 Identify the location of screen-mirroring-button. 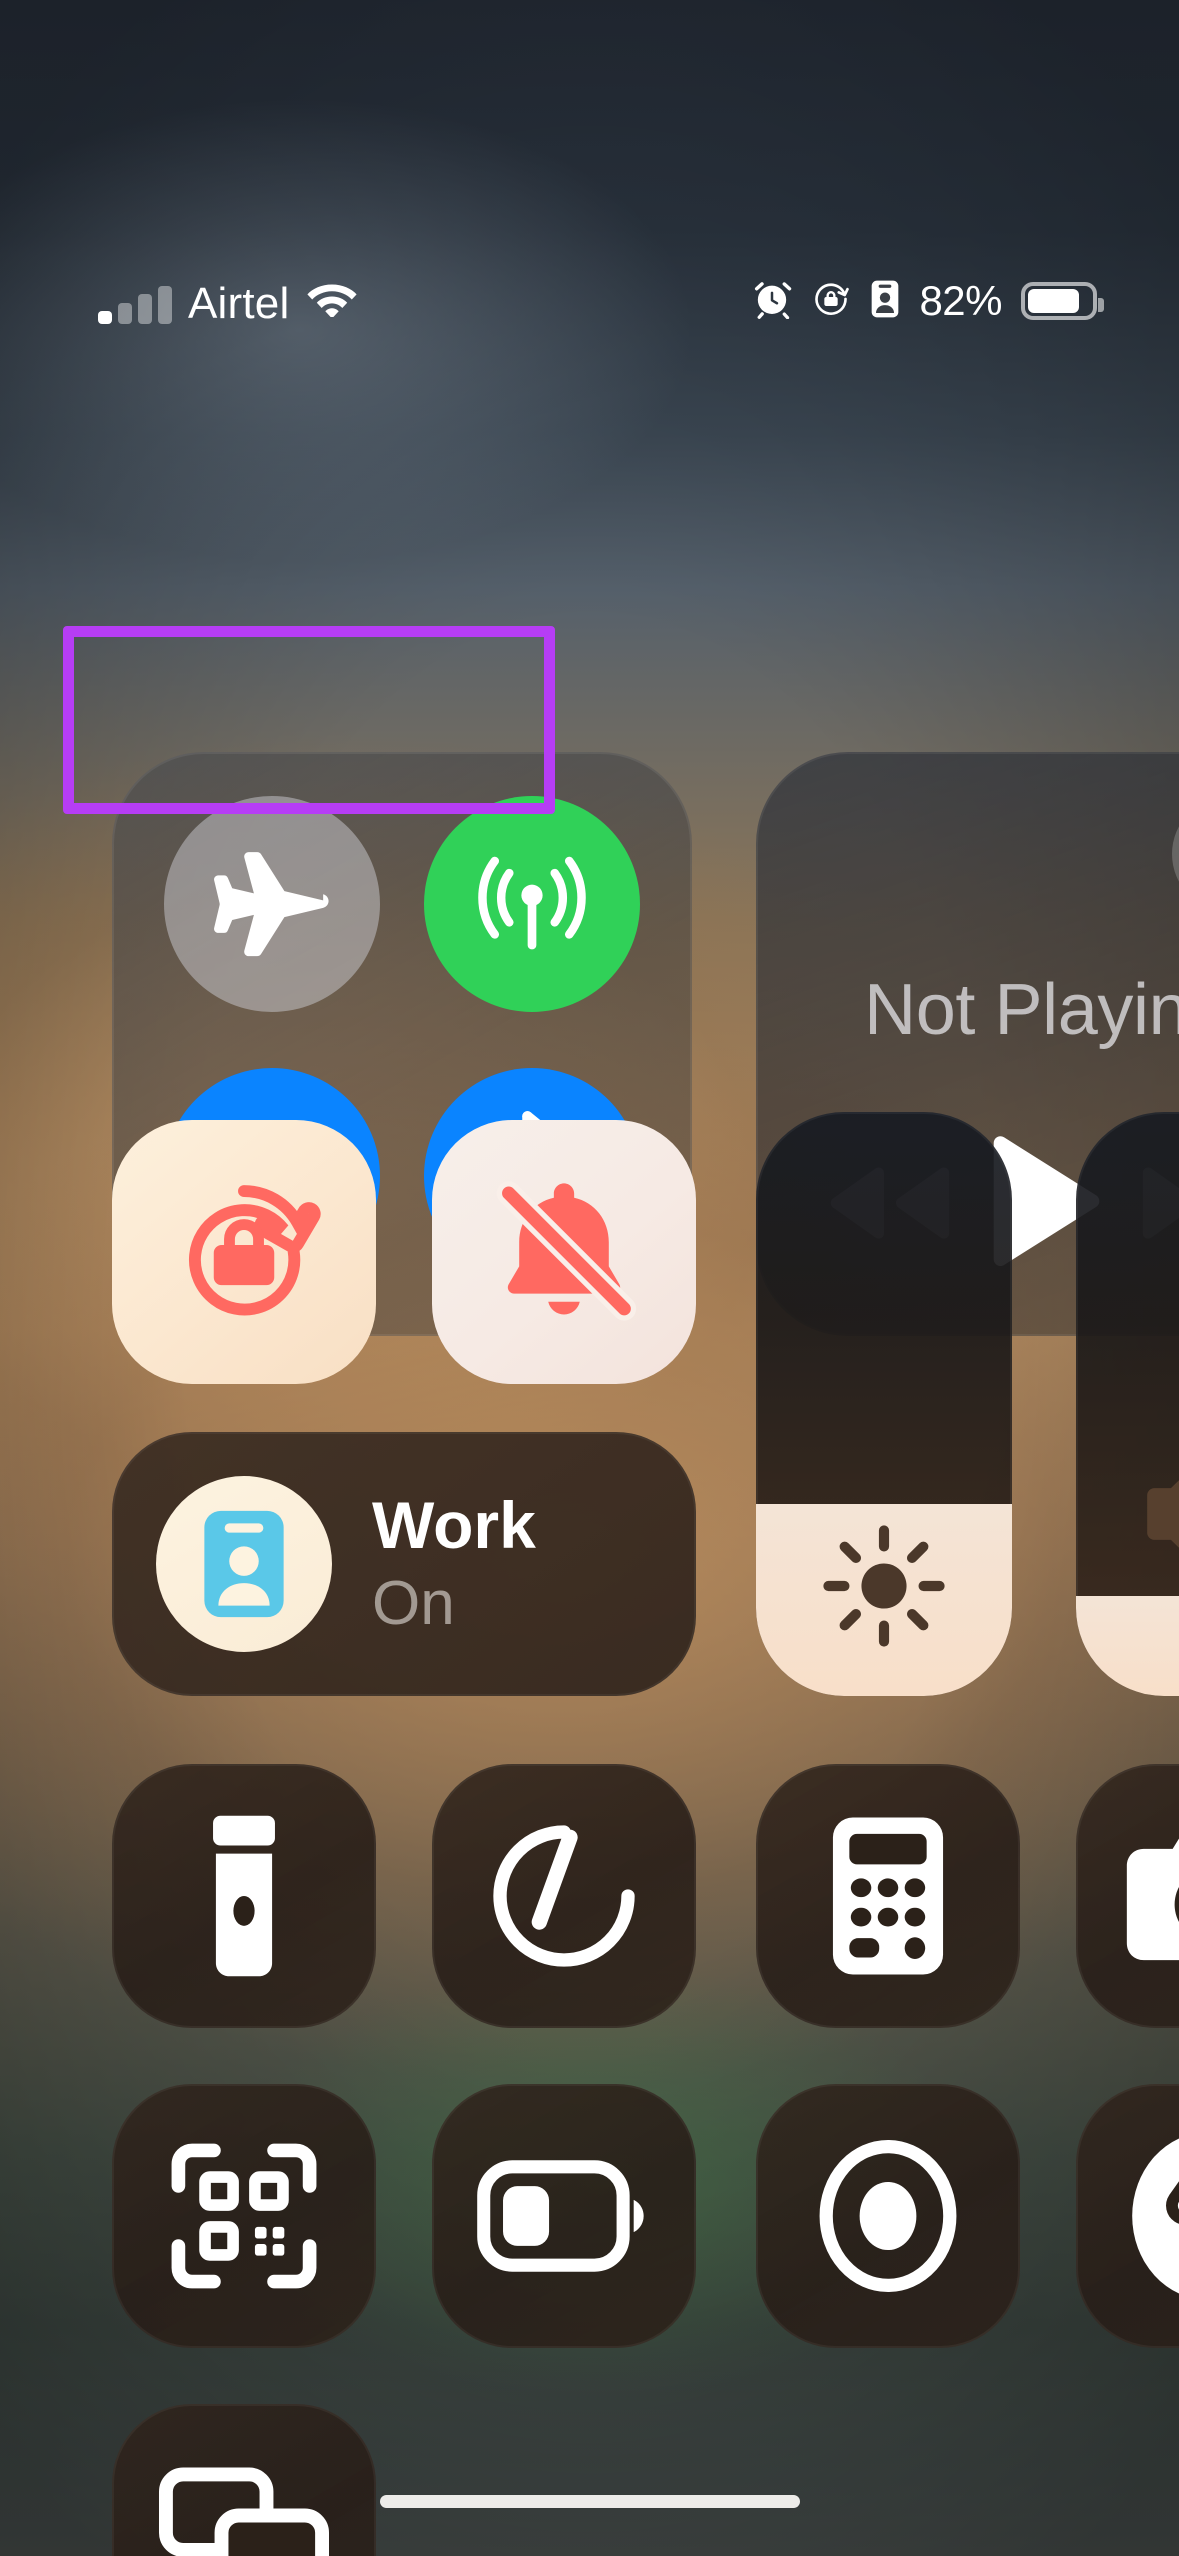
(244, 2480).